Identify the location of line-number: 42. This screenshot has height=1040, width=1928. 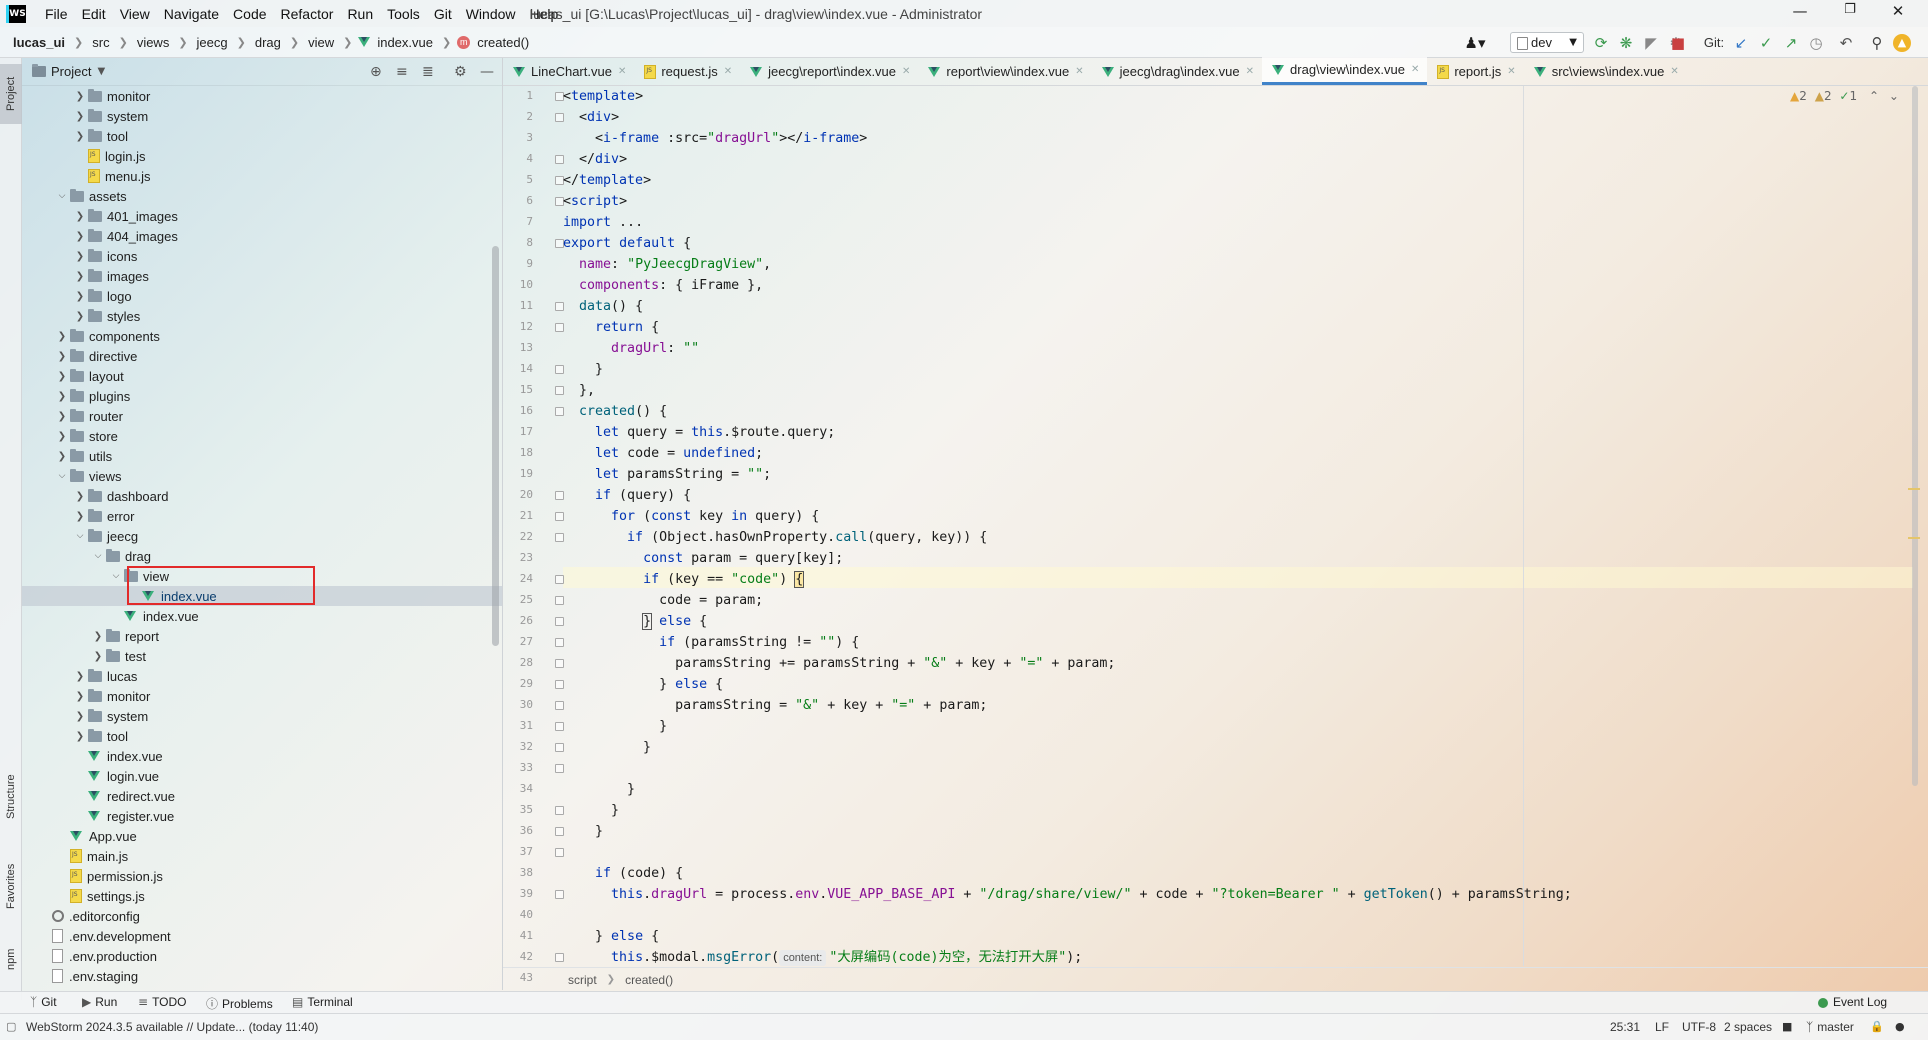
(518, 956).